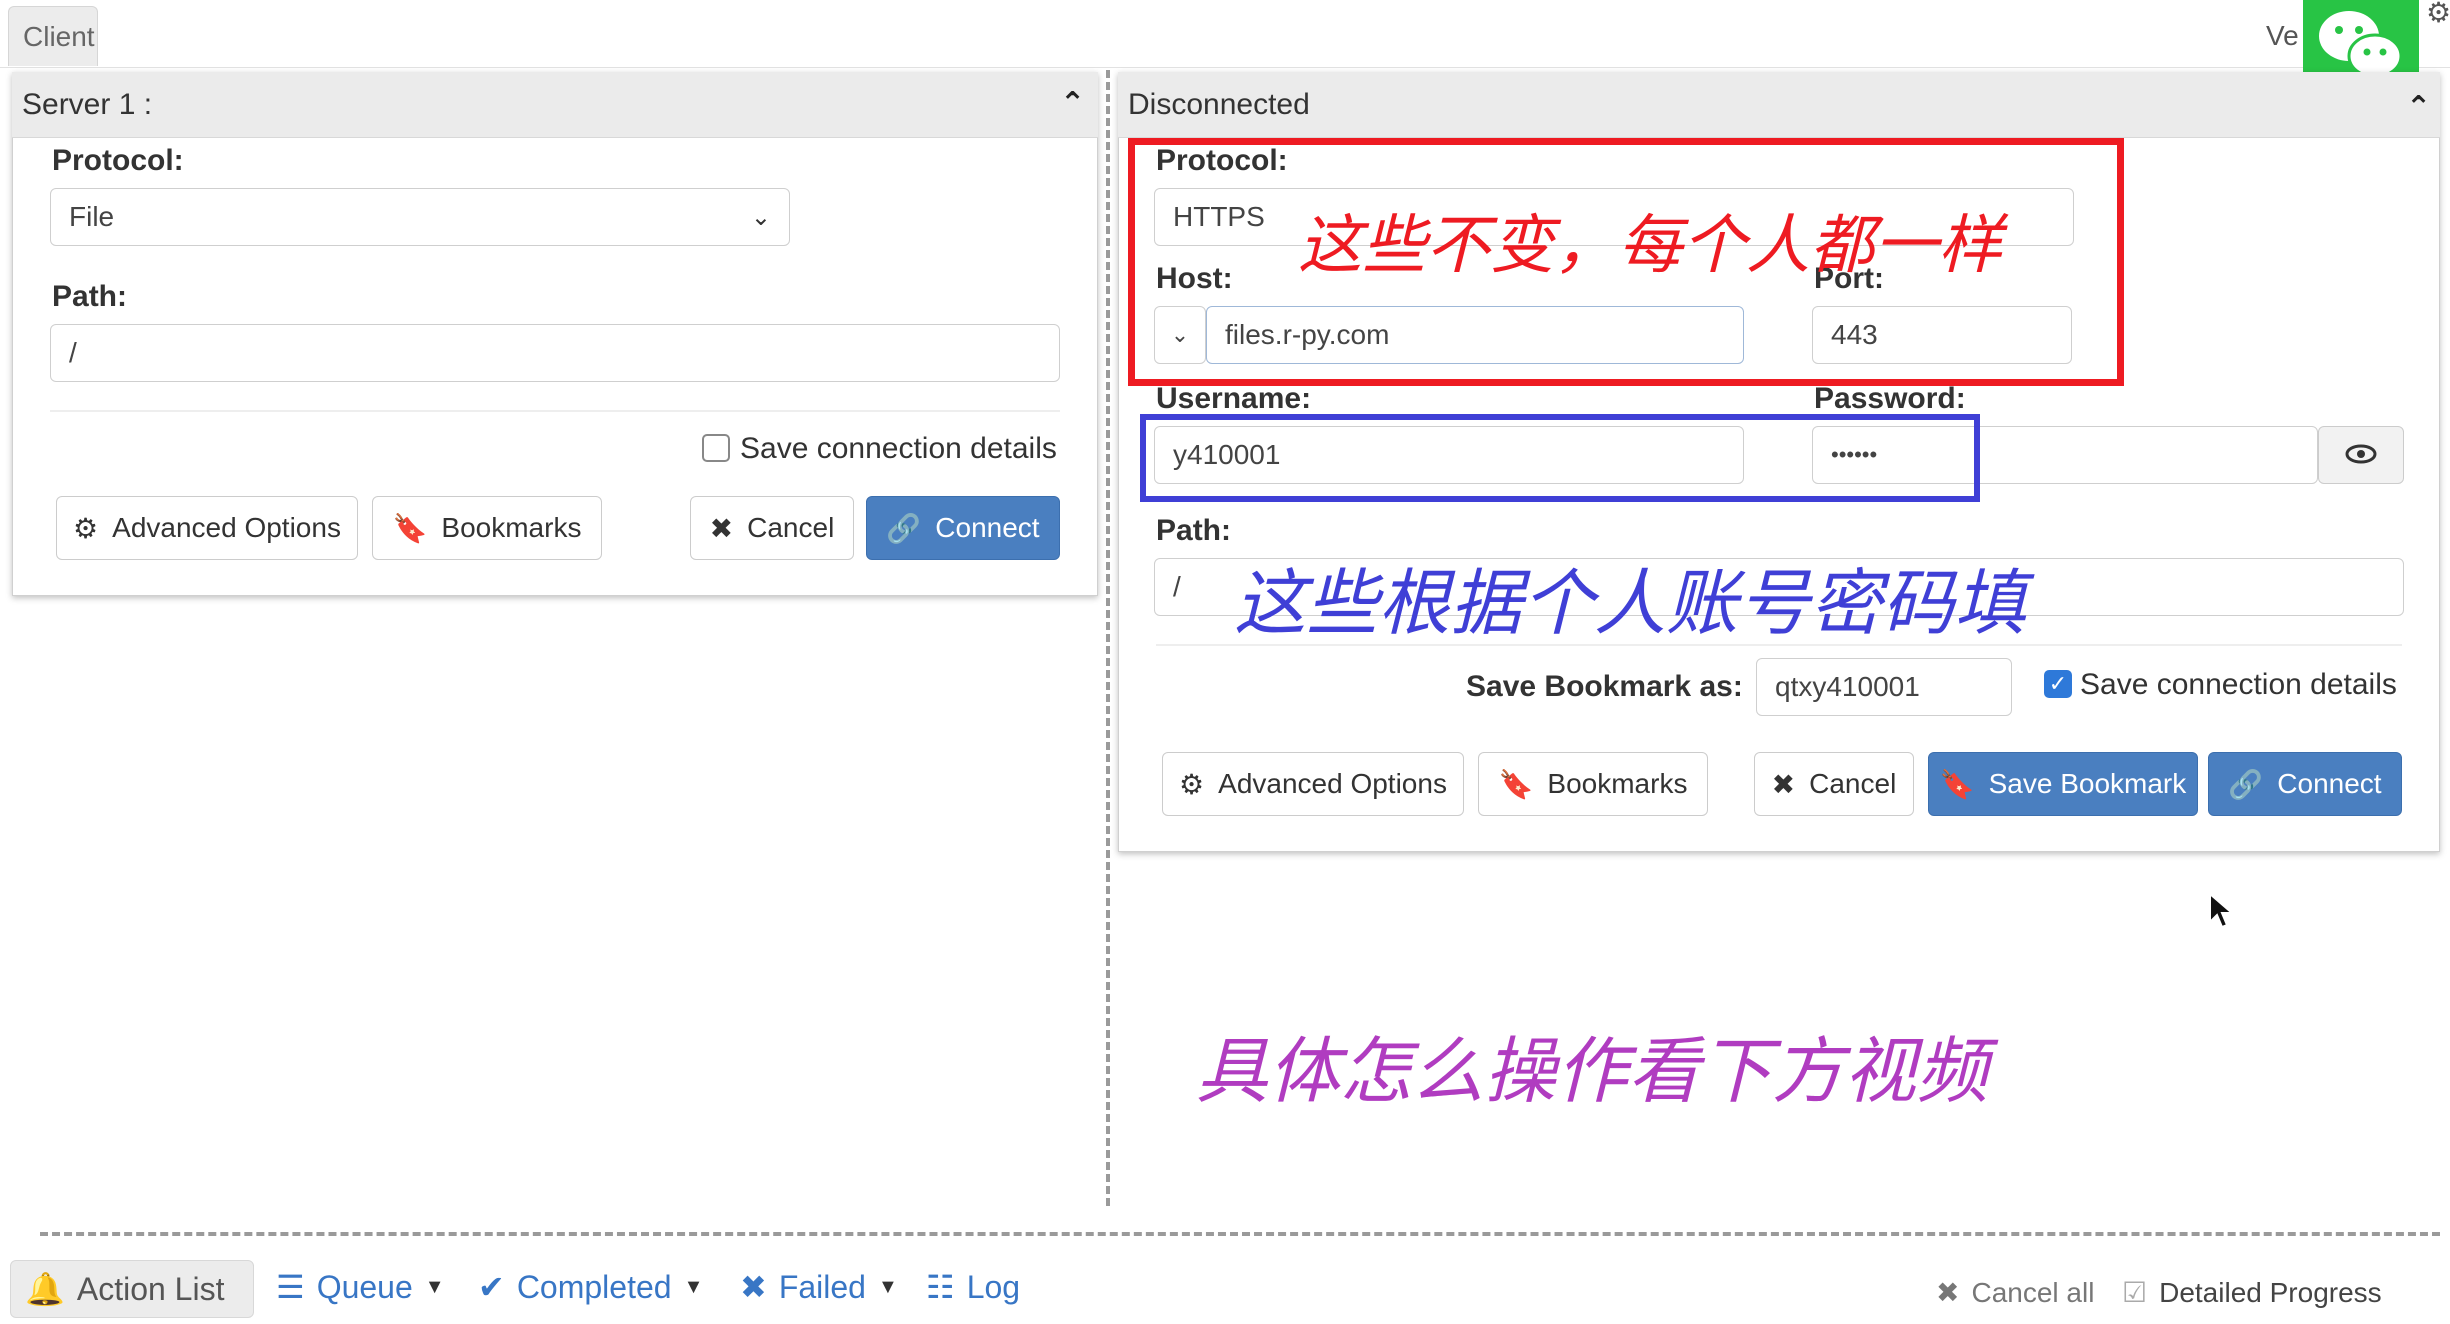 The image size is (2450, 1324). What do you see at coordinates (2033, 1292) in the screenshot?
I see `cancel-all-label: Cancel all` at bounding box center [2033, 1292].